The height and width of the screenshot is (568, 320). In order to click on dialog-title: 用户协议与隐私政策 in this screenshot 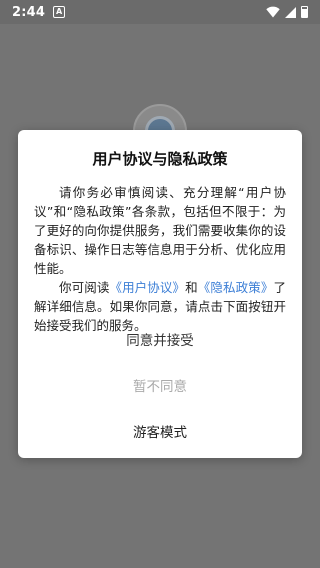, I will do `click(160, 159)`.